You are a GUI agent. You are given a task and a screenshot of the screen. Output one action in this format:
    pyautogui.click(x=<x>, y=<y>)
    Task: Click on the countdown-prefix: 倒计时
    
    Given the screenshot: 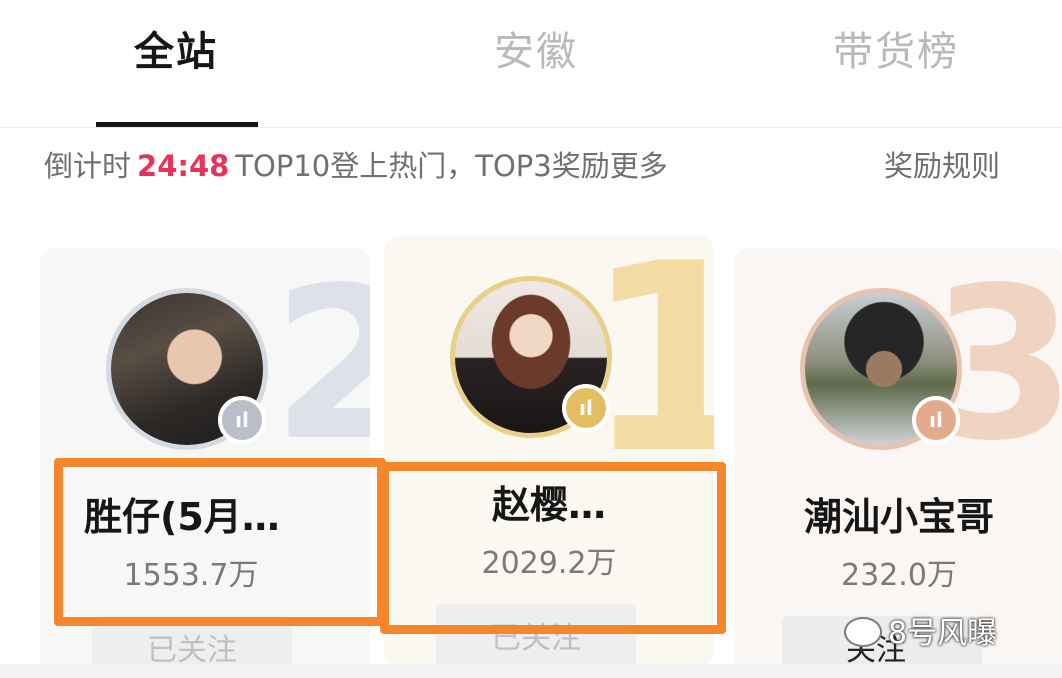 What is the action you would take?
    pyautogui.click(x=88, y=166)
    